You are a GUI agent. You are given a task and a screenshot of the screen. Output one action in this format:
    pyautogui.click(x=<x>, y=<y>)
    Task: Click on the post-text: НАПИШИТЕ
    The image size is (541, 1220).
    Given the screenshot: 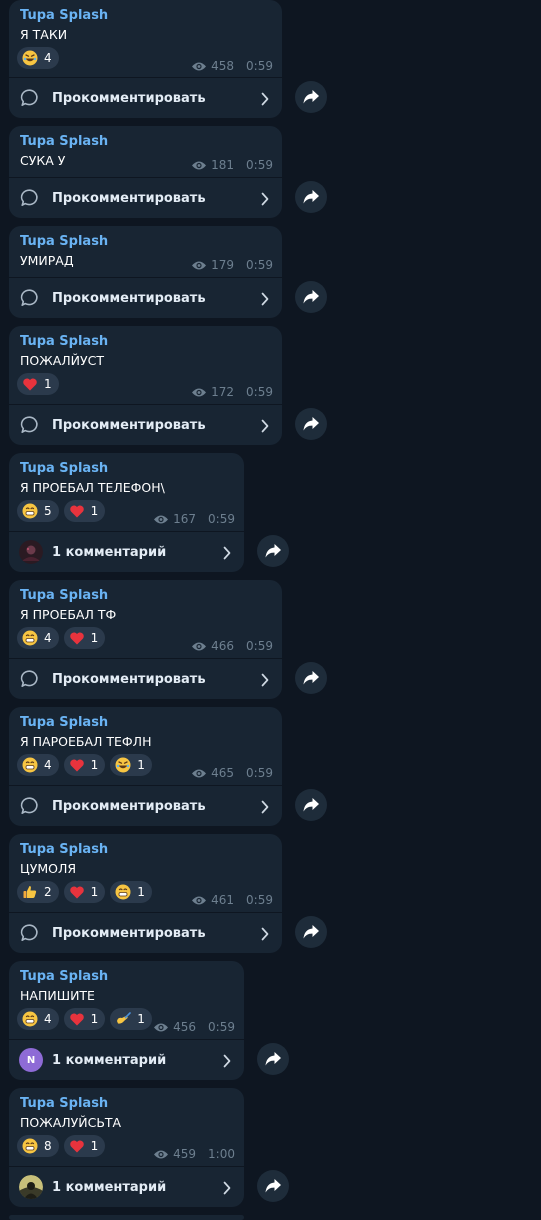 What is the action you would take?
    pyautogui.click(x=57, y=995)
    